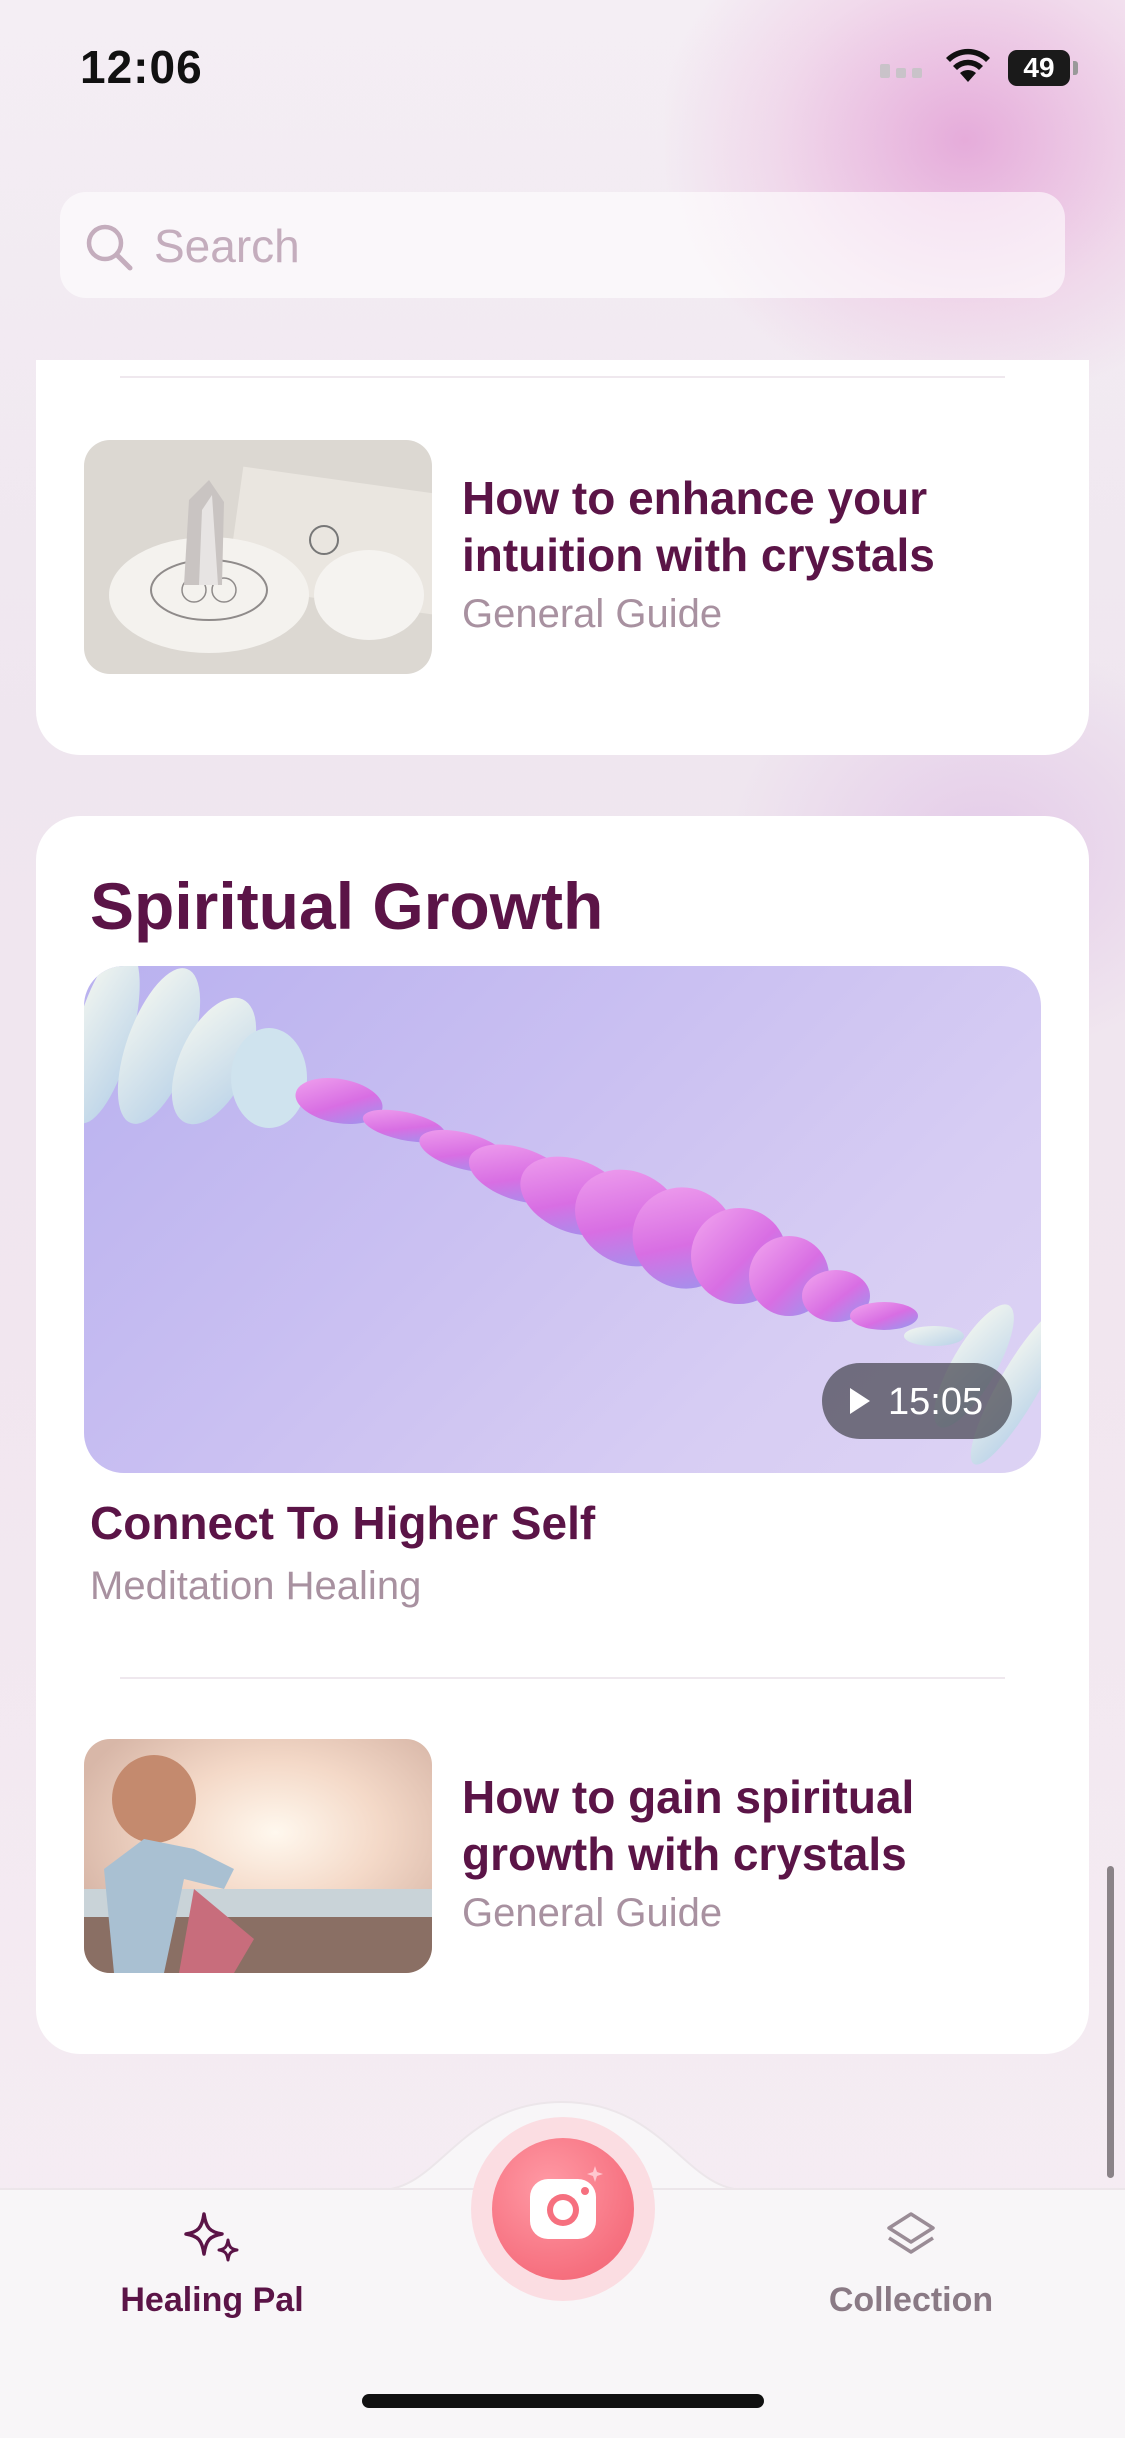 The height and width of the screenshot is (2438, 1125). Describe the element at coordinates (860, 1401) in the screenshot. I see `play-icon` at that location.